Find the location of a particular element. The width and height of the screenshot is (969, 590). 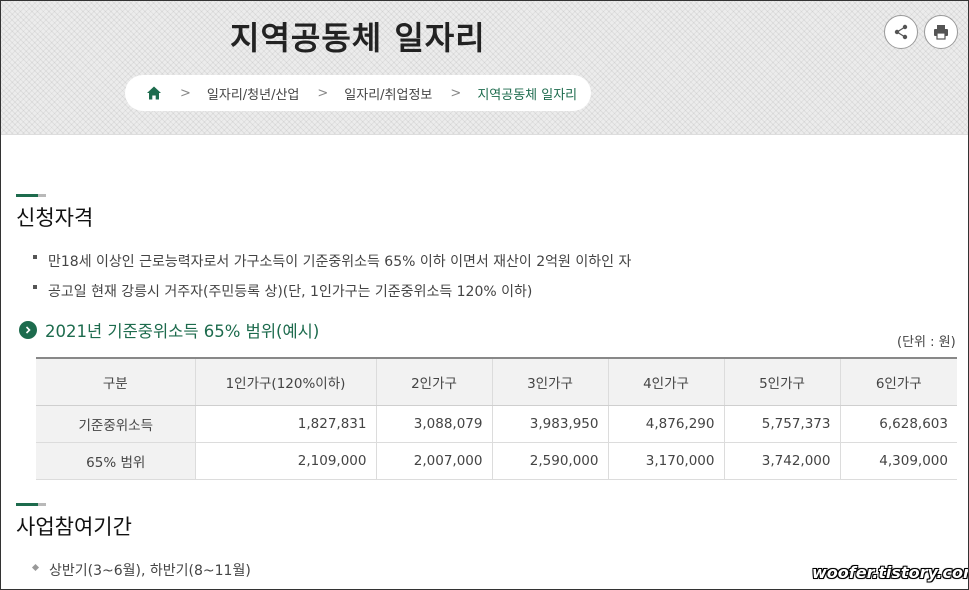

chevron-right-circle-icon is located at coordinates (28, 330).